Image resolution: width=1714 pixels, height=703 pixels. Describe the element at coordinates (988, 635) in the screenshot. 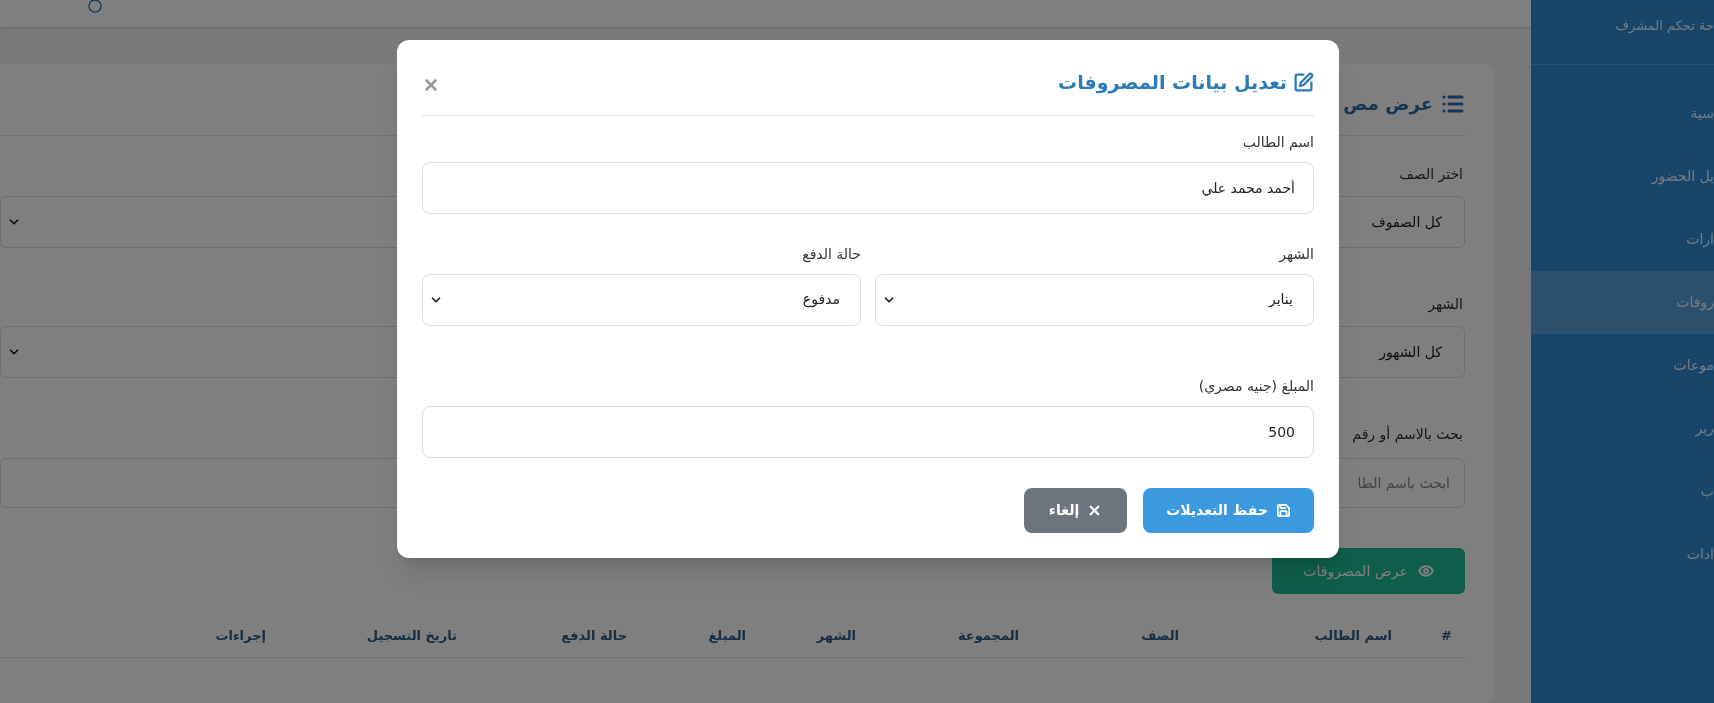

I see `column-header: المجموعة` at that location.